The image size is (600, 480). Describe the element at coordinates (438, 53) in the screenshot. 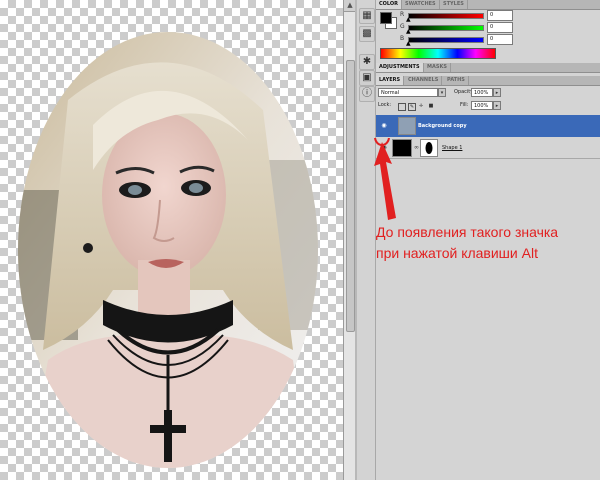

I see `color-spectrum-ramp` at that location.